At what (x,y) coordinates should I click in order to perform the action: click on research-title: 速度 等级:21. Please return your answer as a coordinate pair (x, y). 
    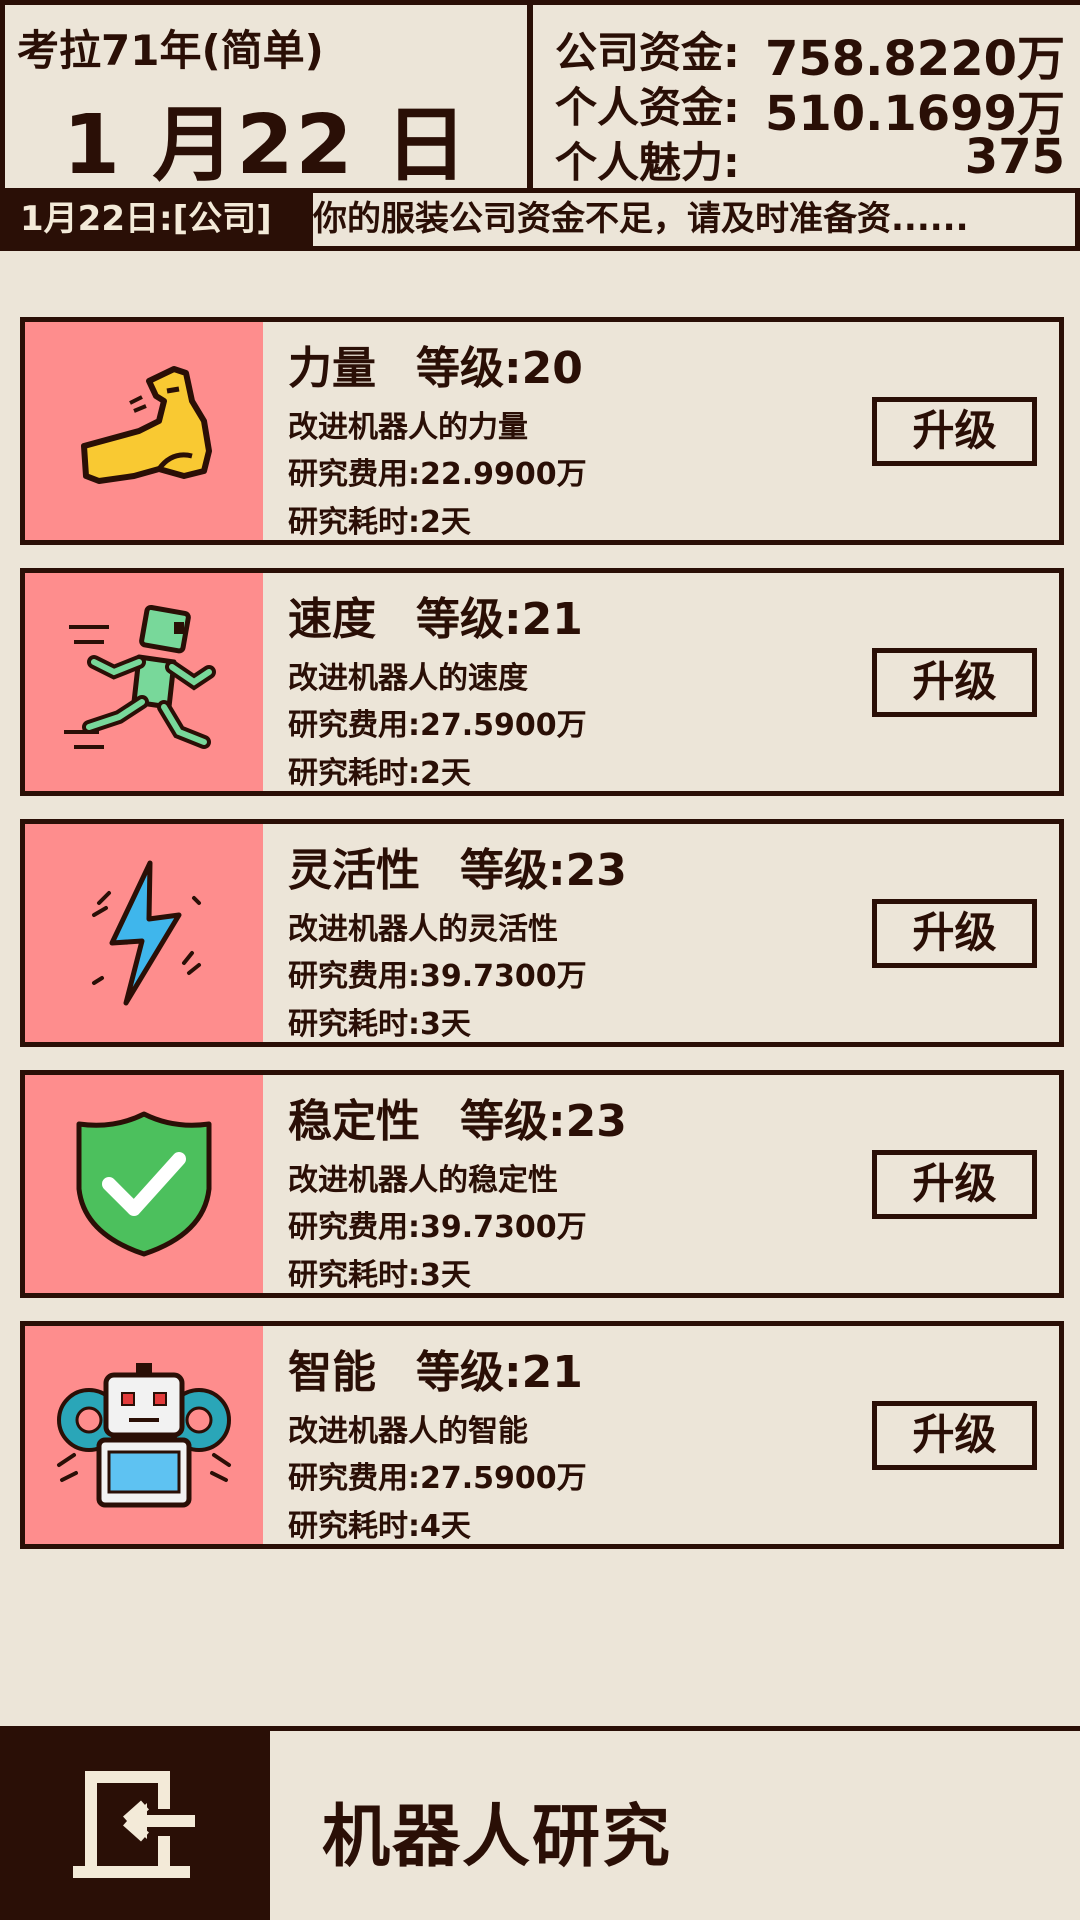
    Looking at the image, I should click on (435, 615).